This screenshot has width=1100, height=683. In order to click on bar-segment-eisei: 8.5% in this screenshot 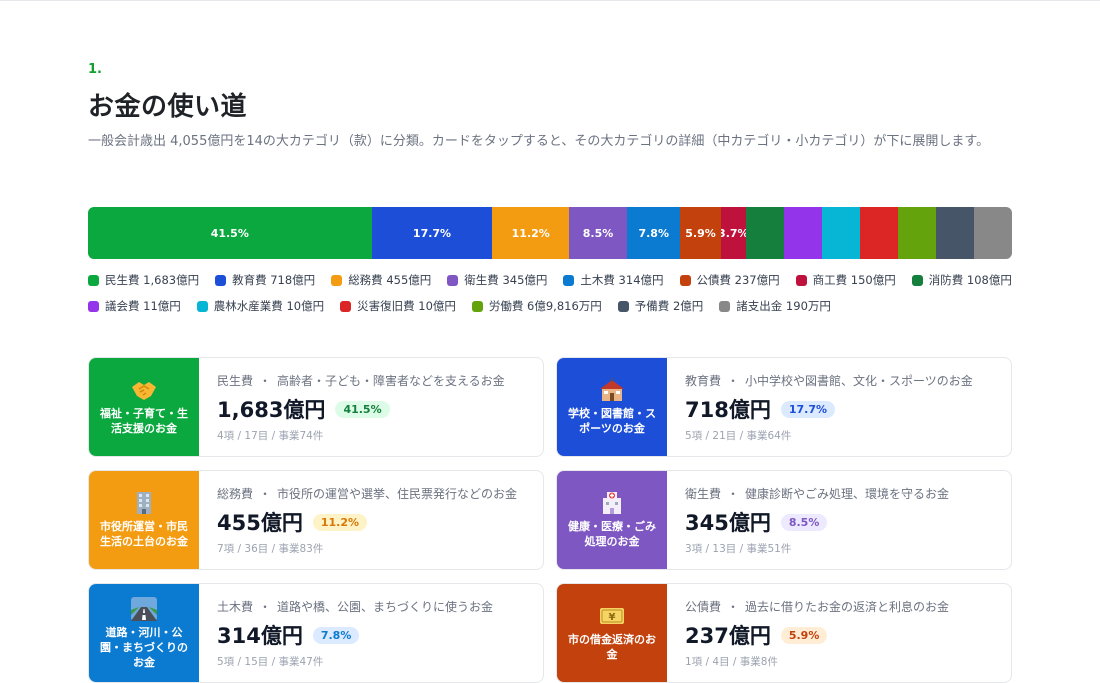, I will do `click(598, 233)`.